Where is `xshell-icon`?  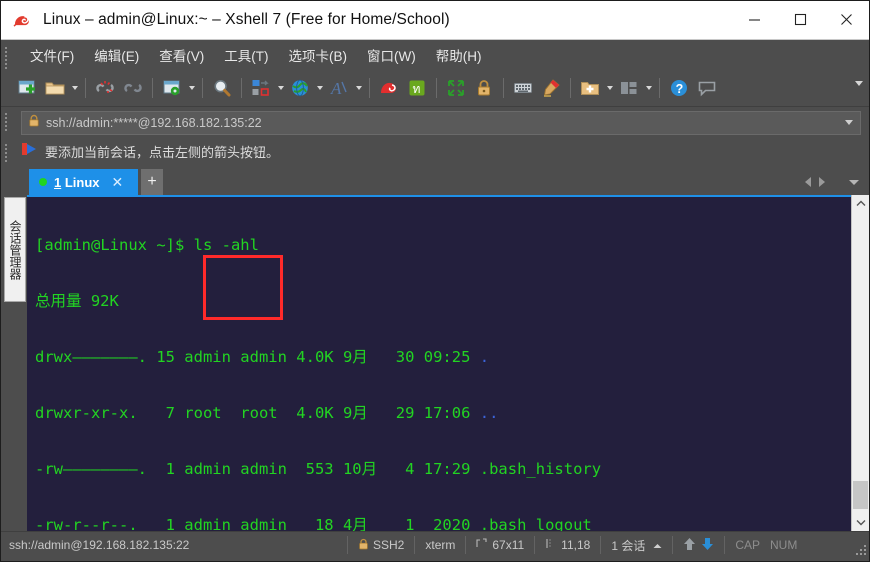 xshell-icon is located at coordinates (389, 88).